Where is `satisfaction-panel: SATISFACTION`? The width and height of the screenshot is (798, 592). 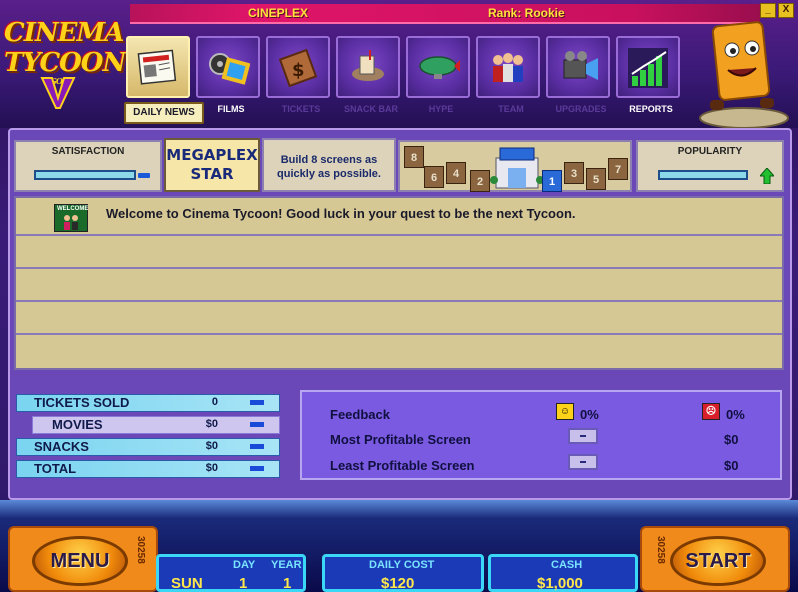 satisfaction-panel: SATISFACTION is located at coordinates (88, 166).